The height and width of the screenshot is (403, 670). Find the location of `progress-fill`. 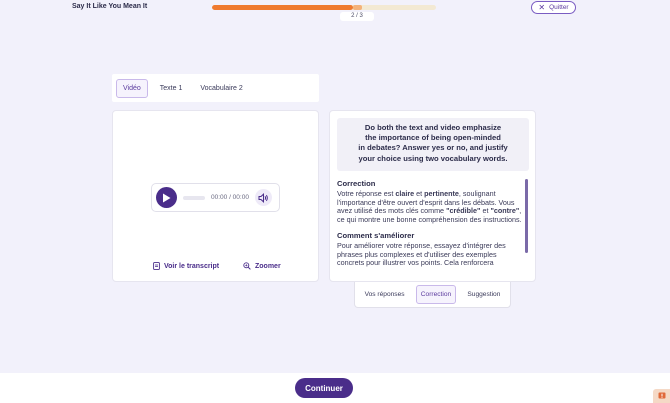

progress-fill is located at coordinates (283, 7).